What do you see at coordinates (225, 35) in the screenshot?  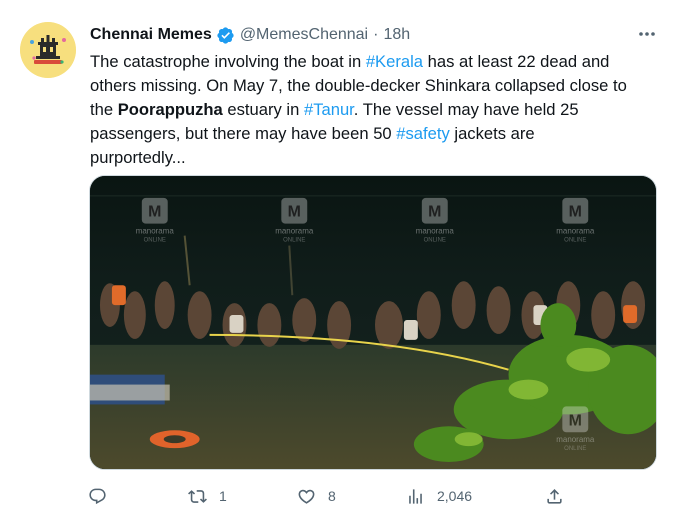 I see `verified-badge-icon` at bounding box center [225, 35].